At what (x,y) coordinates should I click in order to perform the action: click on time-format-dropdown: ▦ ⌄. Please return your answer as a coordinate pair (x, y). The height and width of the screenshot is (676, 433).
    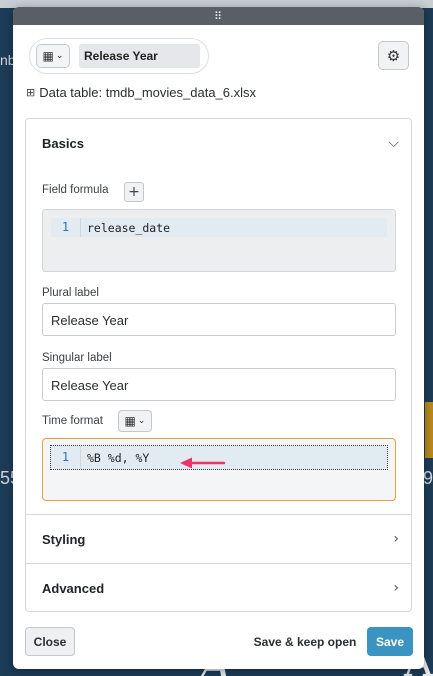
    Looking at the image, I should click on (135, 421).